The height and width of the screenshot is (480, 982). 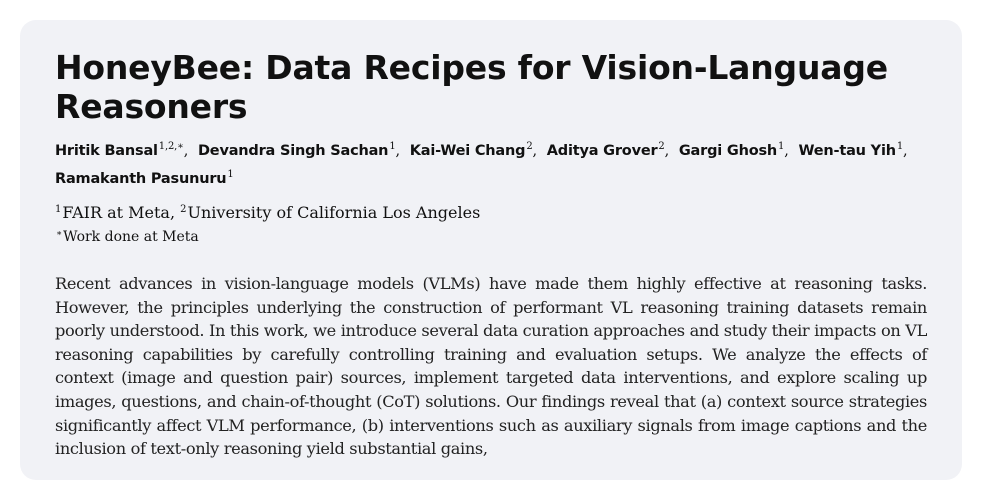 I want to click on footnote-marker: ∗, so click(x=59, y=234).